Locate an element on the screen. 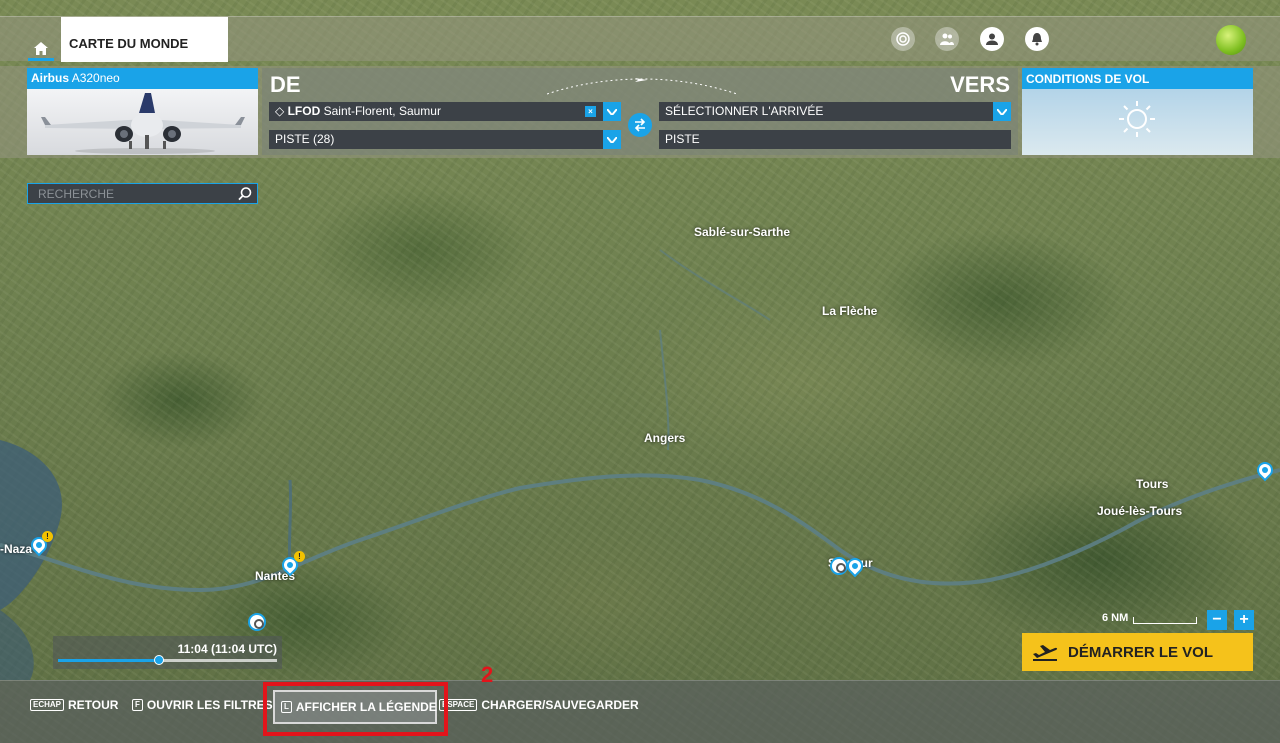 The width and height of the screenshot is (1280, 743). tab-world-map: CARTE DU MONDE is located at coordinates (144, 39).